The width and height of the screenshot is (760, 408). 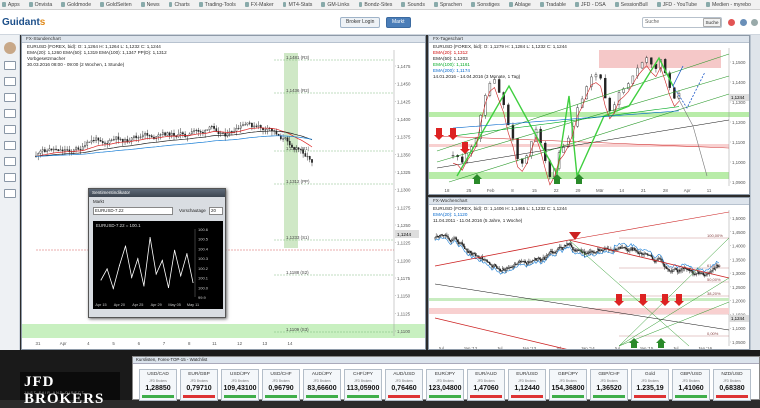 What do you see at coordinates (754, 22) in the screenshot?
I see `menu-icon` at bounding box center [754, 22].